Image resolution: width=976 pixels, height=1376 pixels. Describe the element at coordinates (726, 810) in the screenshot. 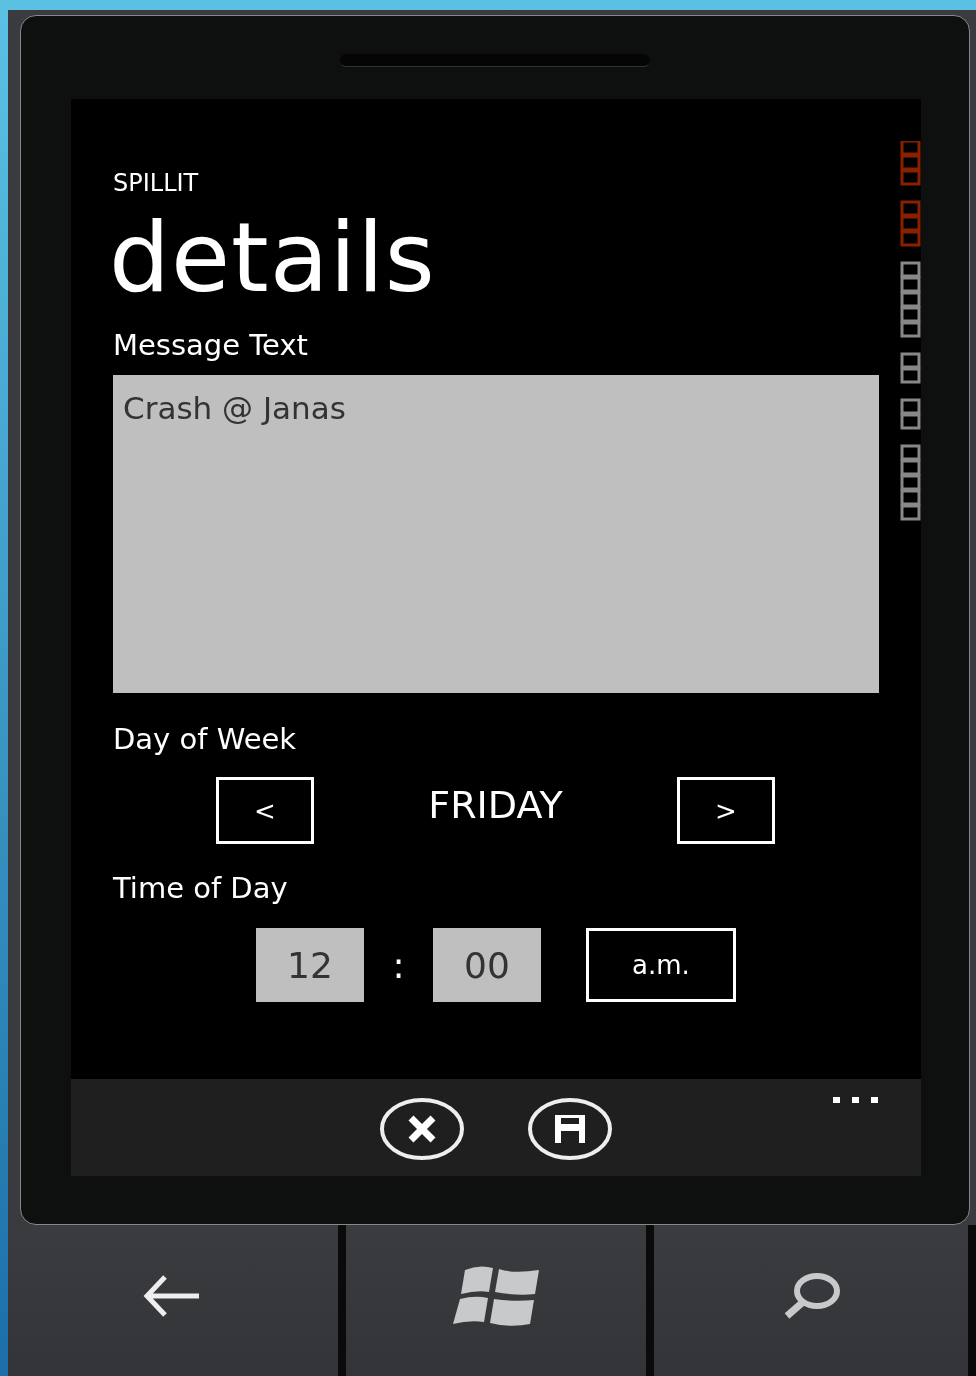

I see `next-day-button: >` at that location.